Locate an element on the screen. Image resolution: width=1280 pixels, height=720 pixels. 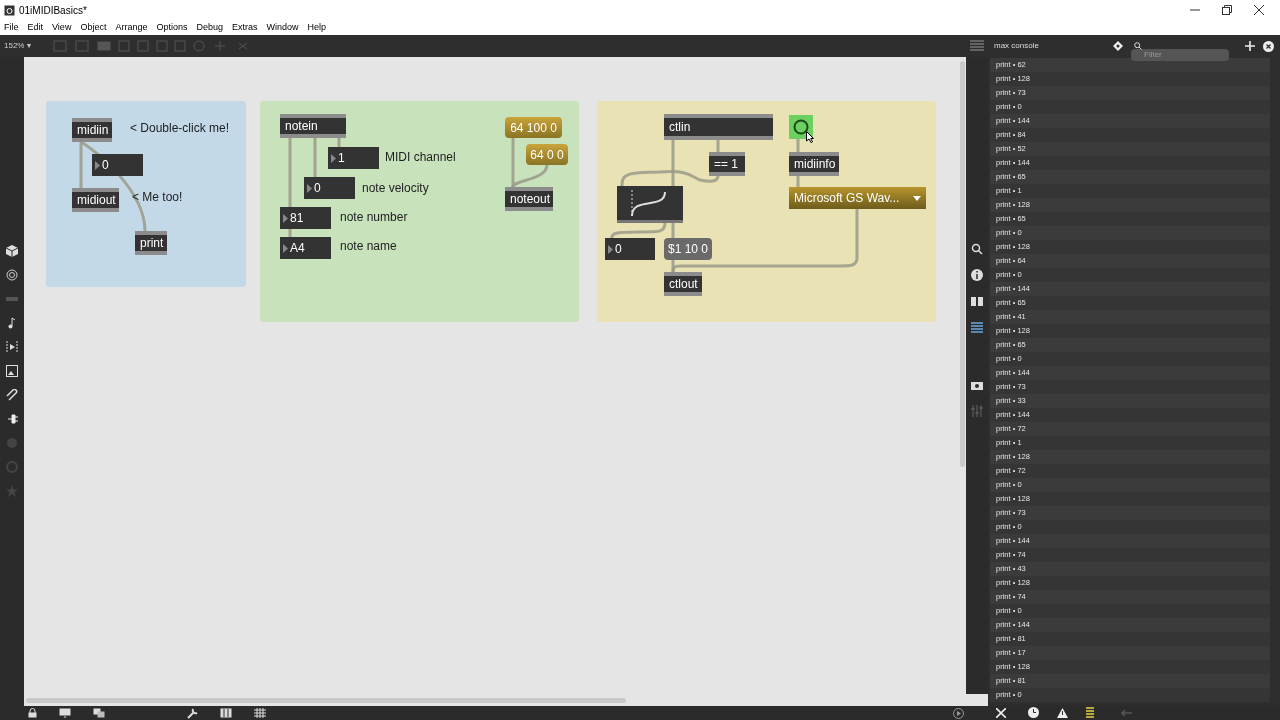
menu-item: Window is located at coordinates (282, 27).